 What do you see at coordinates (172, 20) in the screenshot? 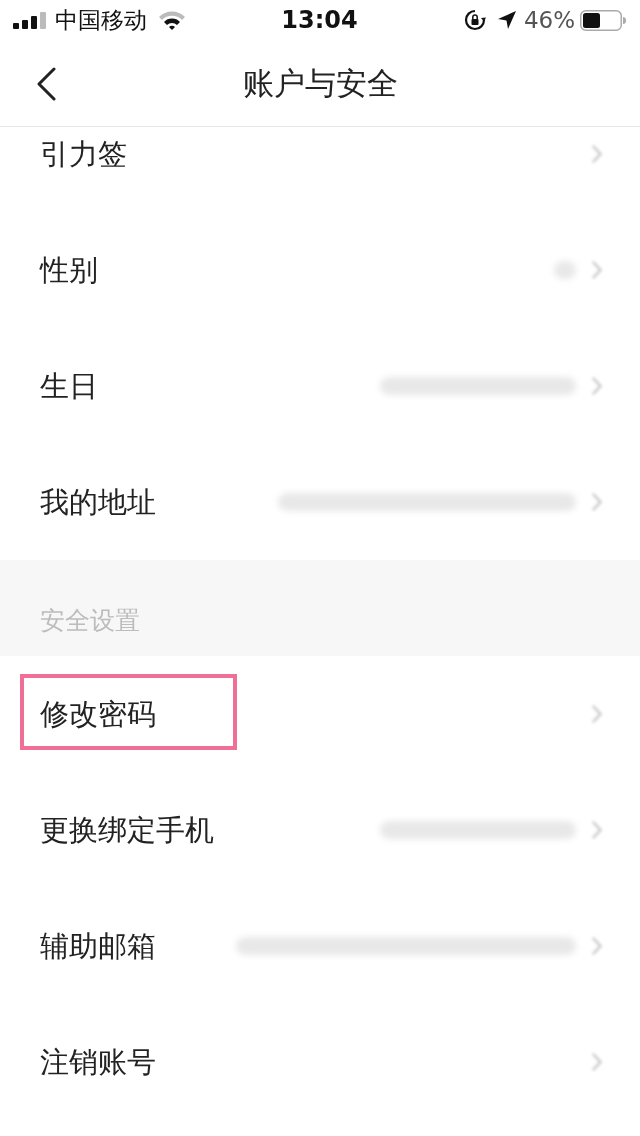
I see `wifi-icon` at bounding box center [172, 20].